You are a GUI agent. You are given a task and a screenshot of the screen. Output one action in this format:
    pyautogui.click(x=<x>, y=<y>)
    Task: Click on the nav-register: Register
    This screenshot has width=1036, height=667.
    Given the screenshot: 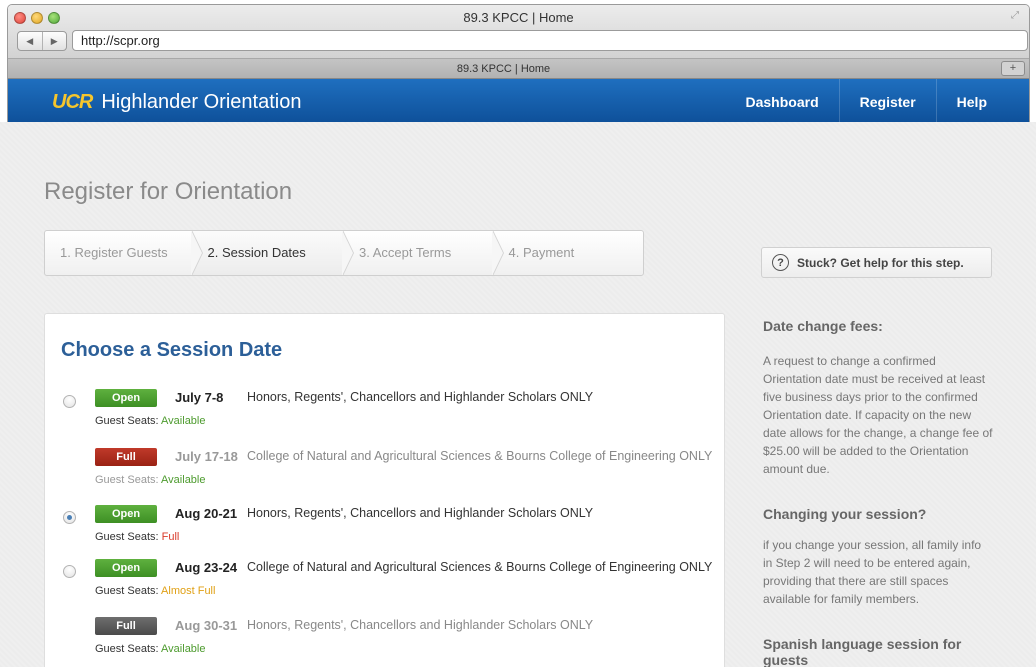 What is the action you would take?
    pyautogui.click(x=887, y=102)
    